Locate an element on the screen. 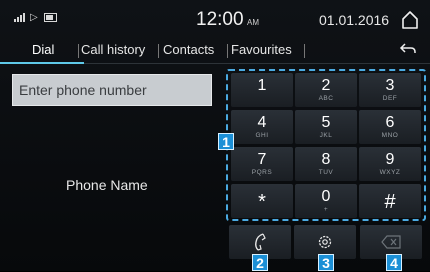  back-button is located at coordinates (408, 51).